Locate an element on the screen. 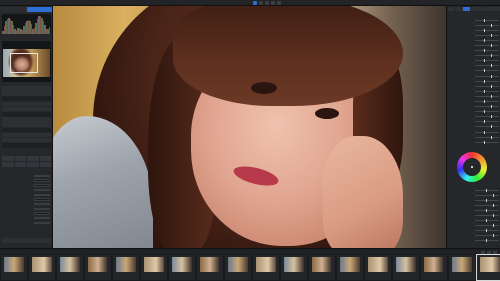 This screenshot has height=281, width=500. navigator-preview is located at coordinates (26, 61).